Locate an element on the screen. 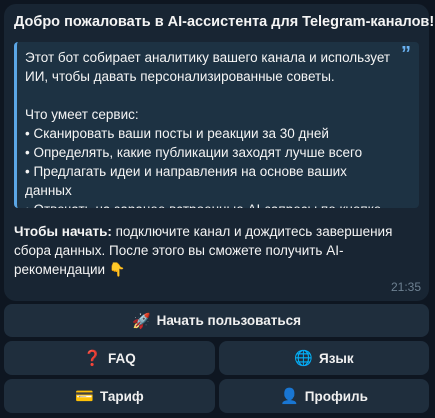 The height and width of the screenshot is (418, 435). tariff-button: 💳 Тариф is located at coordinates (109, 396).